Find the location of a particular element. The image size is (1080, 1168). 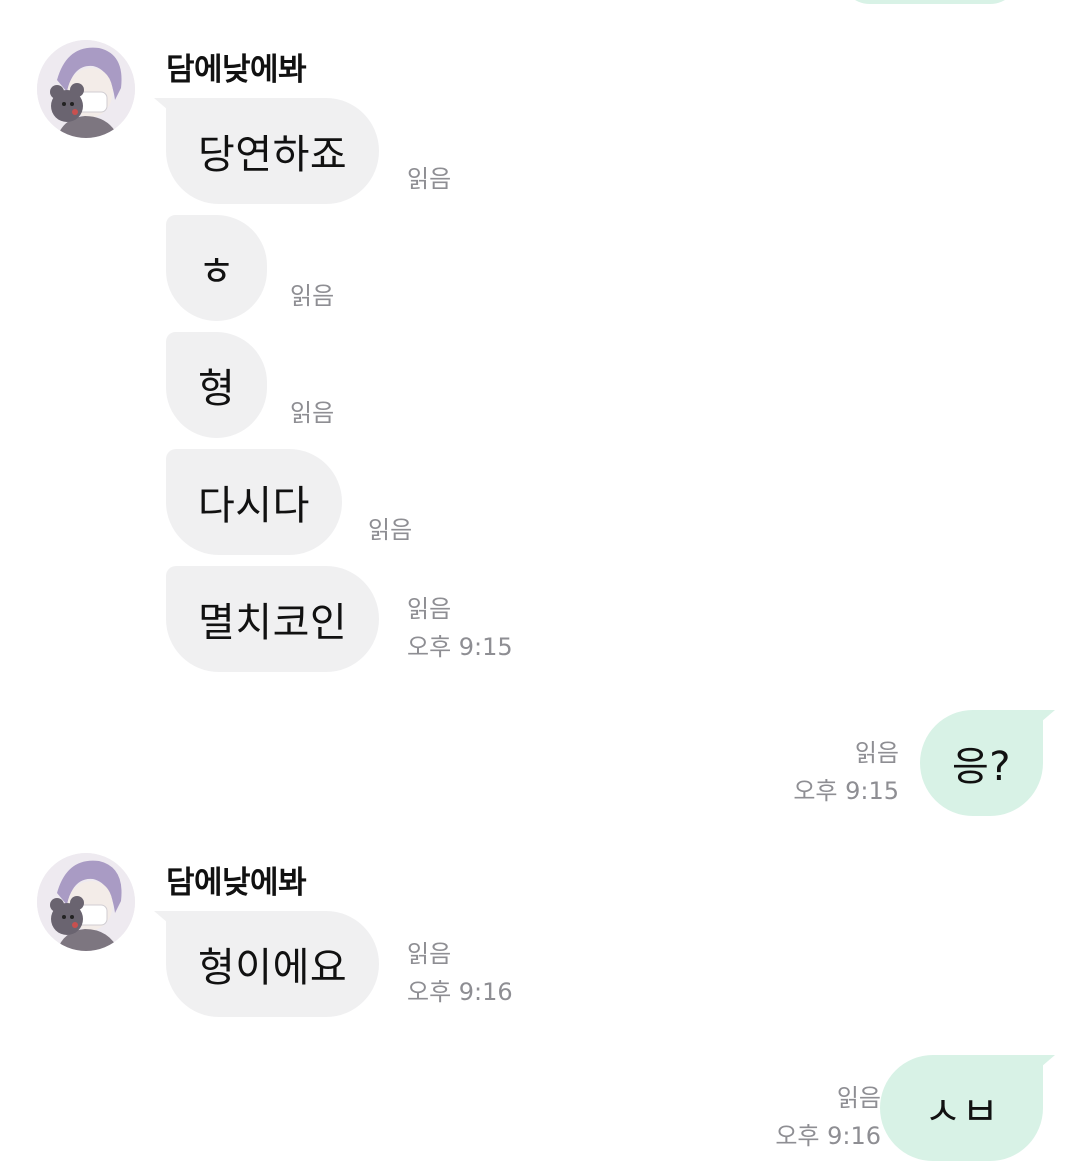

outgoing-bubble-partial is located at coordinates (930, 2).